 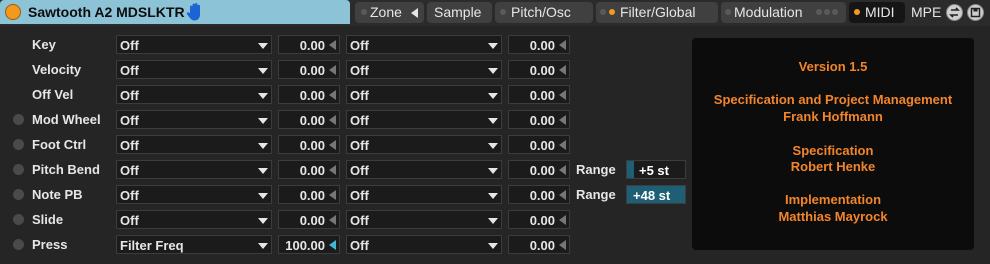 I want to click on row-label: Mod Wheel, so click(x=66, y=119).